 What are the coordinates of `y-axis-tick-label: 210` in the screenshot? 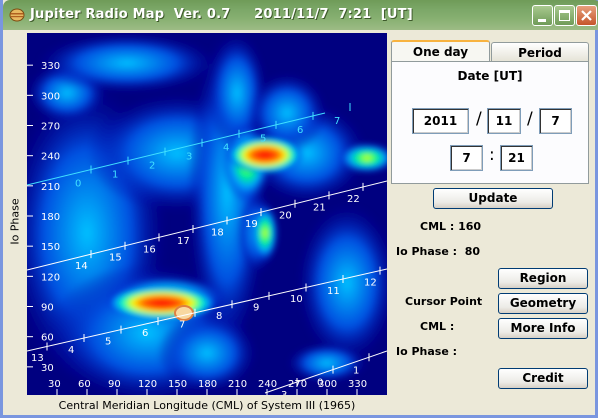 It's located at (50, 187).